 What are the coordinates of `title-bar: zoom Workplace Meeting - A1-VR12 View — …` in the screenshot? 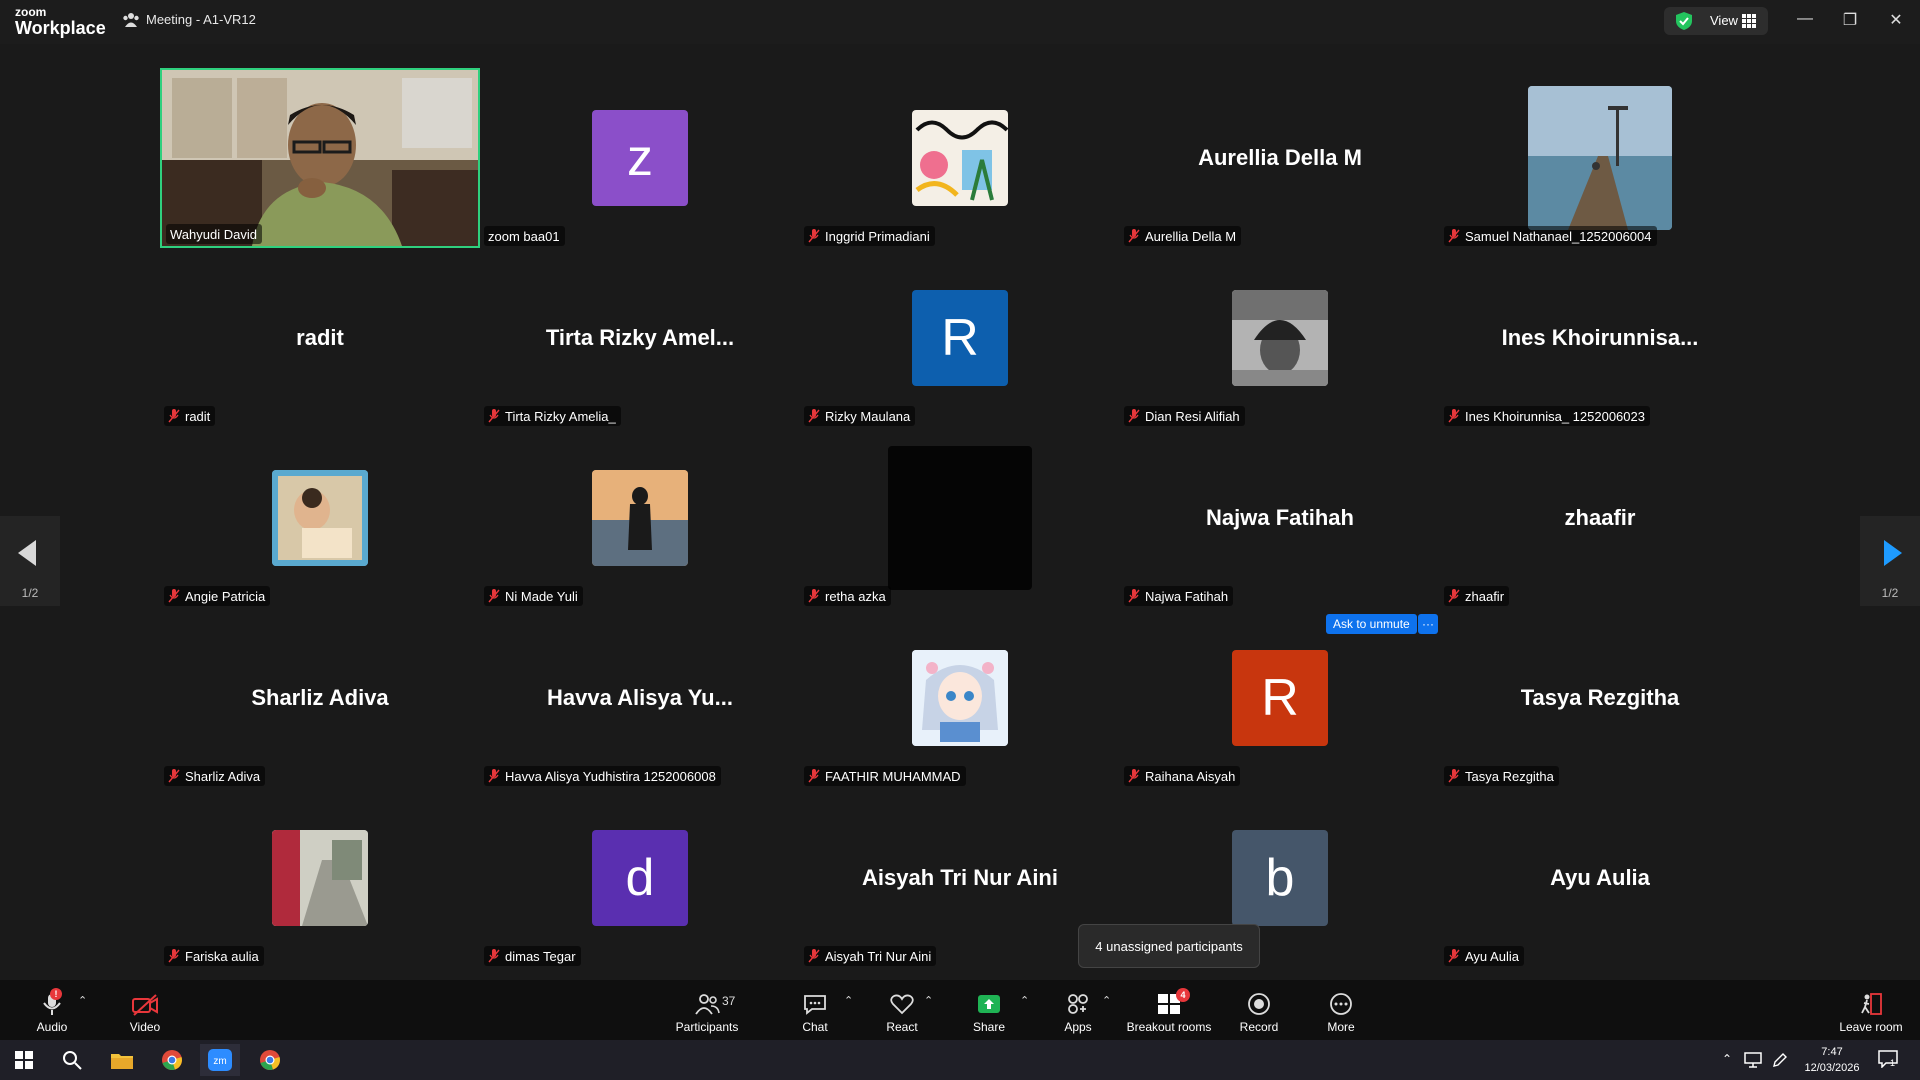 It's located at (960, 22).